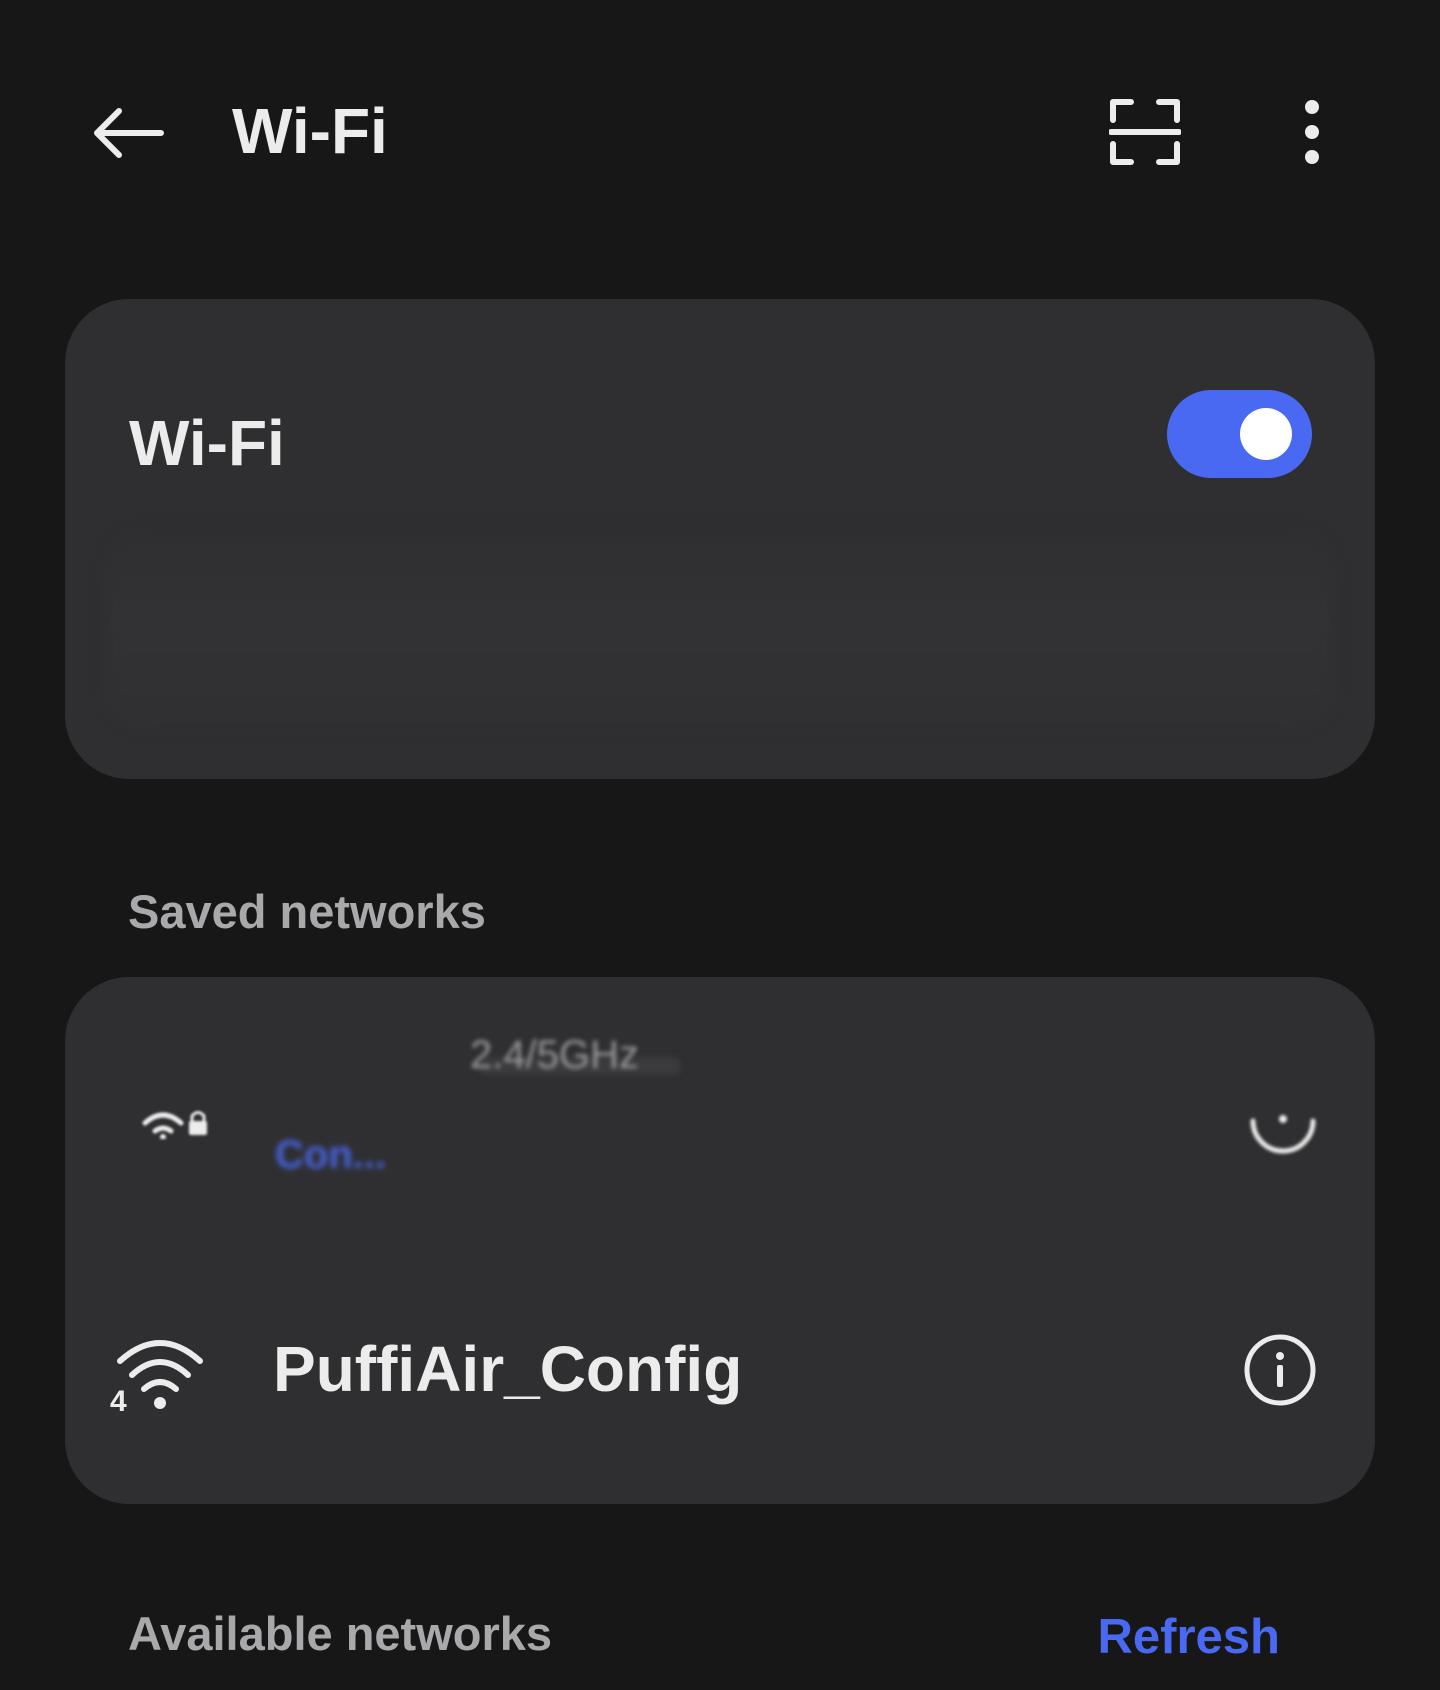 The image size is (1440, 1690). Describe the element at coordinates (1189, 1637) in the screenshot. I see `refresh-button: Refresh` at that location.